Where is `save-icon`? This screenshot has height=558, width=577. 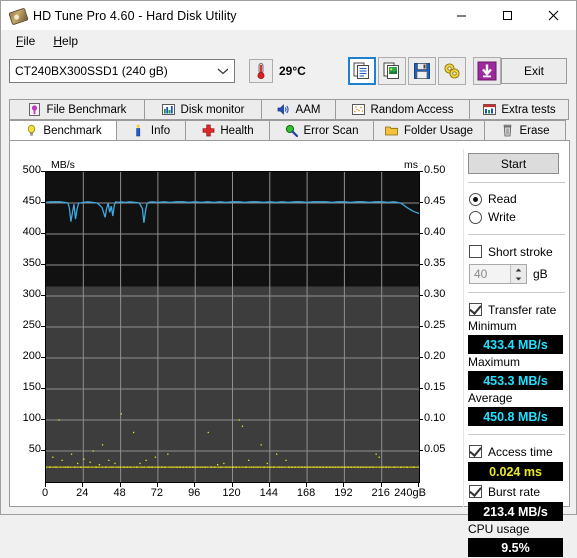
save-icon is located at coordinates (422, 71).